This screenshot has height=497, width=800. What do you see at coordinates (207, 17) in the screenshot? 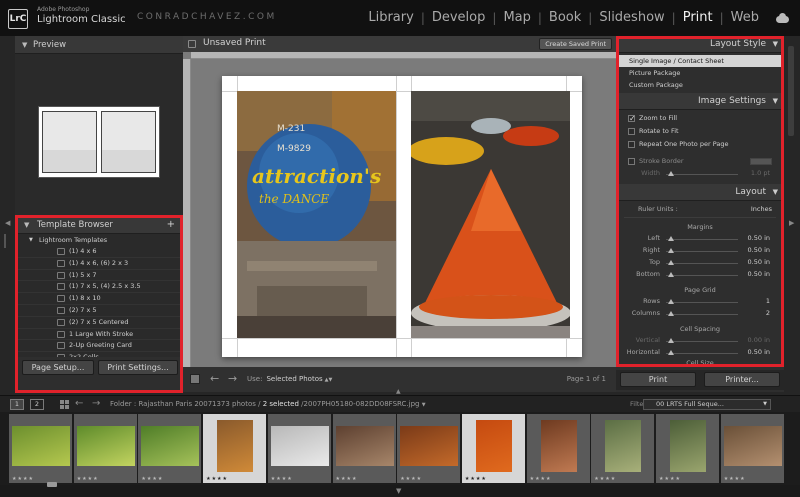
I see `identity-plate: CONRADCHAVEZ.COM` at bounding box center [207, 17].